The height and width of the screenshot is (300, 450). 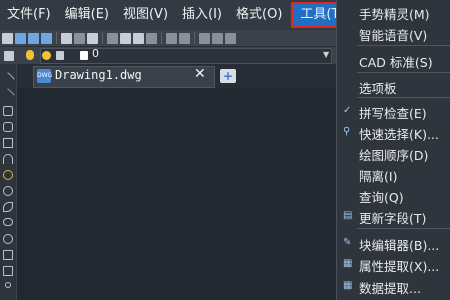 I want to click on menu-view: 视图(V), so click(x=145, y=15).